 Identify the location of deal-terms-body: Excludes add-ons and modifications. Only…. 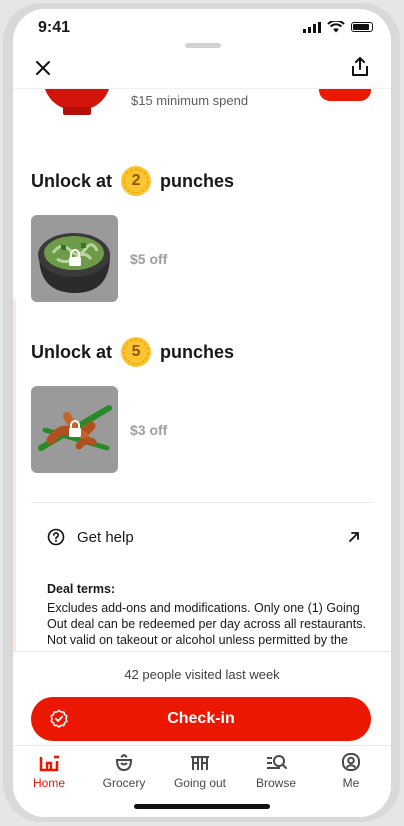
(206, 626).